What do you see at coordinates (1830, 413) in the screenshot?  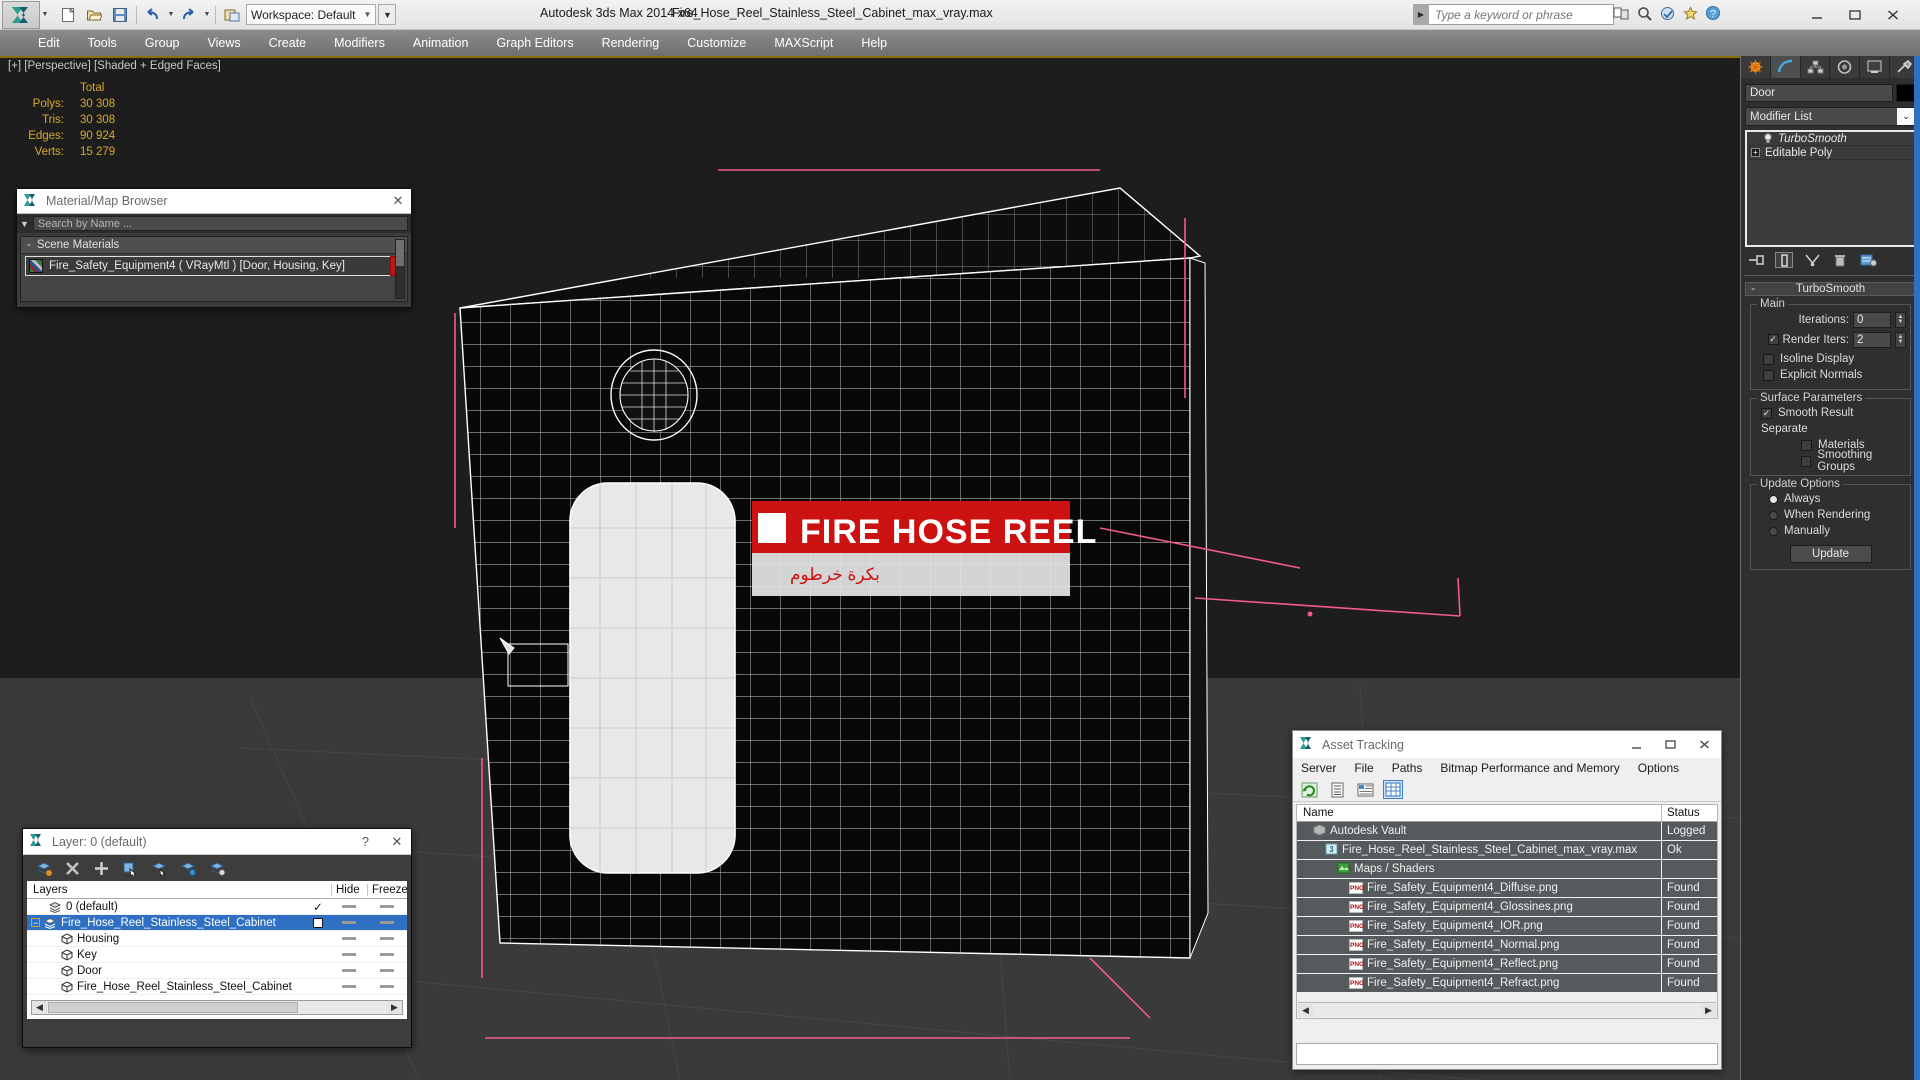 I see `smooth-result-row: ✓ Smooth Result` at bounding box center [1830, 413].